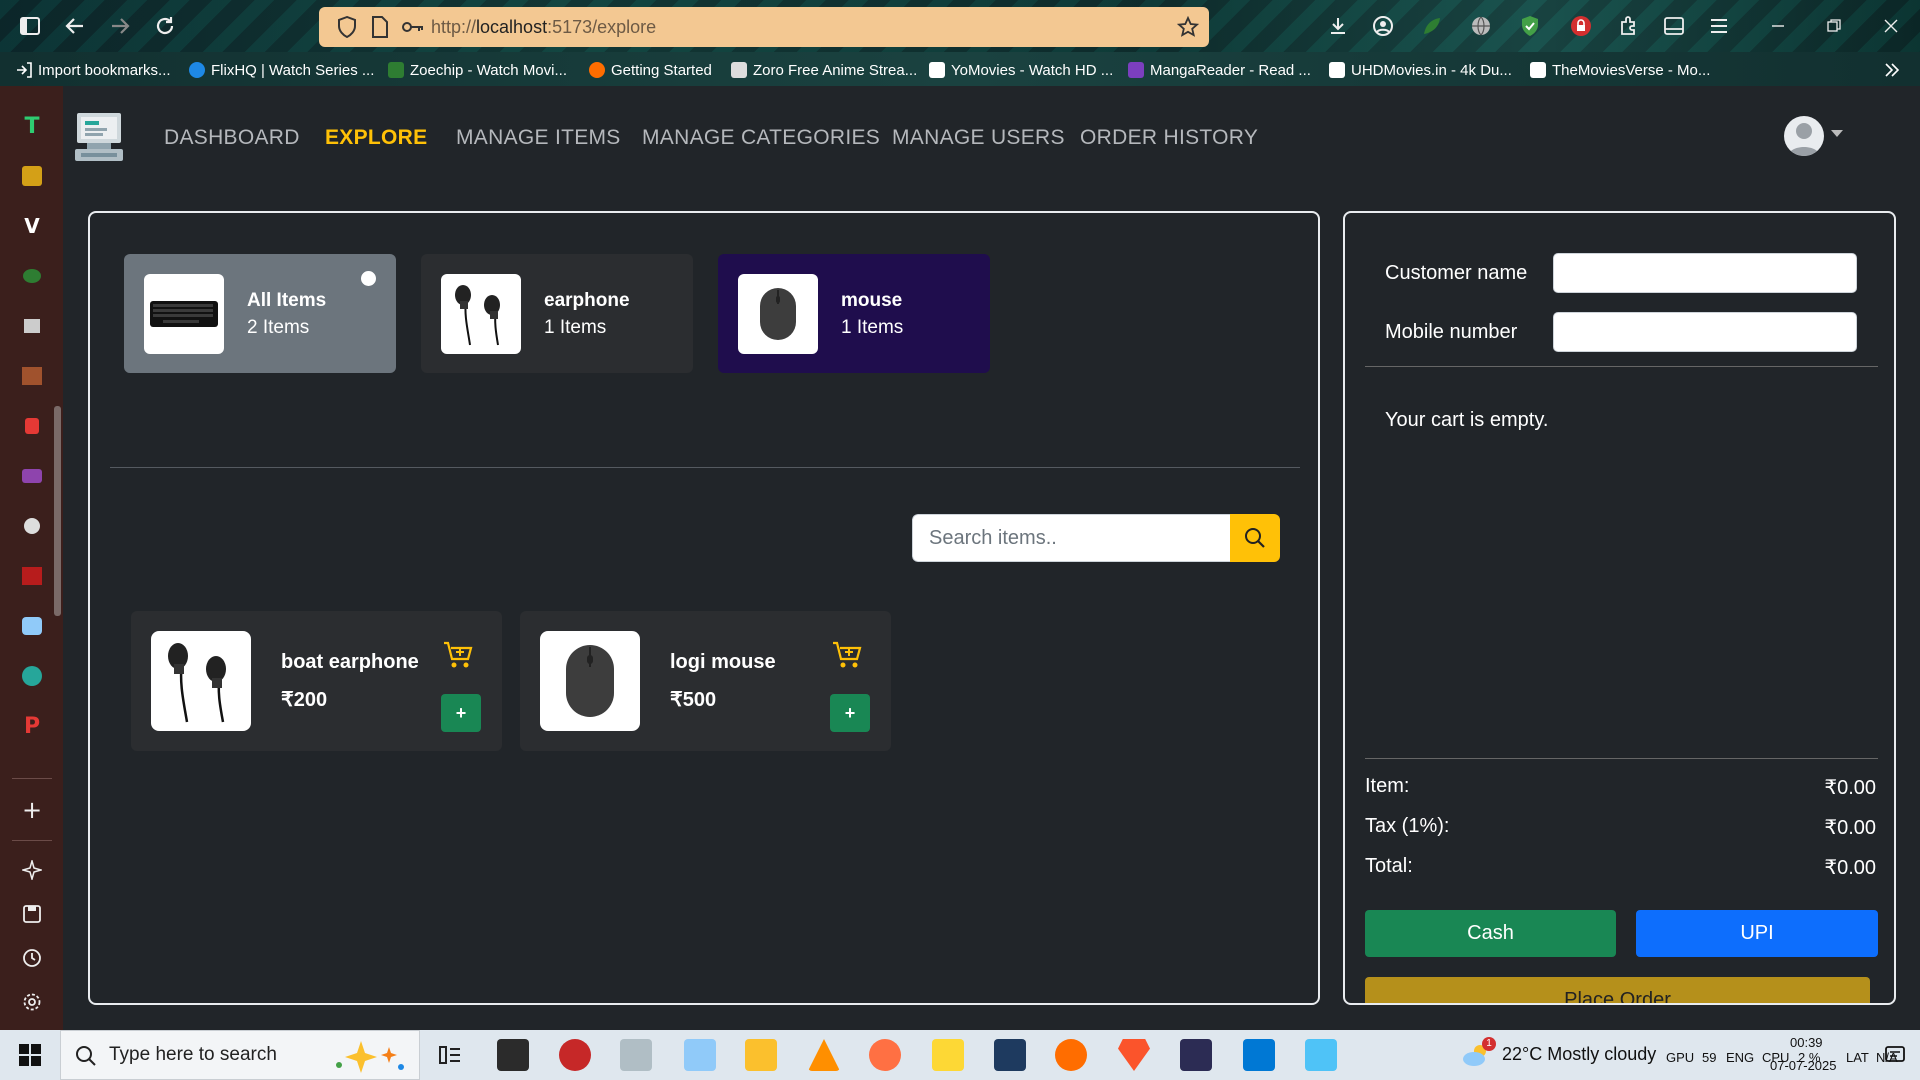  Describe the element at coordinates (1383, 26) in the screenshot. I see `account-icon` at that location.